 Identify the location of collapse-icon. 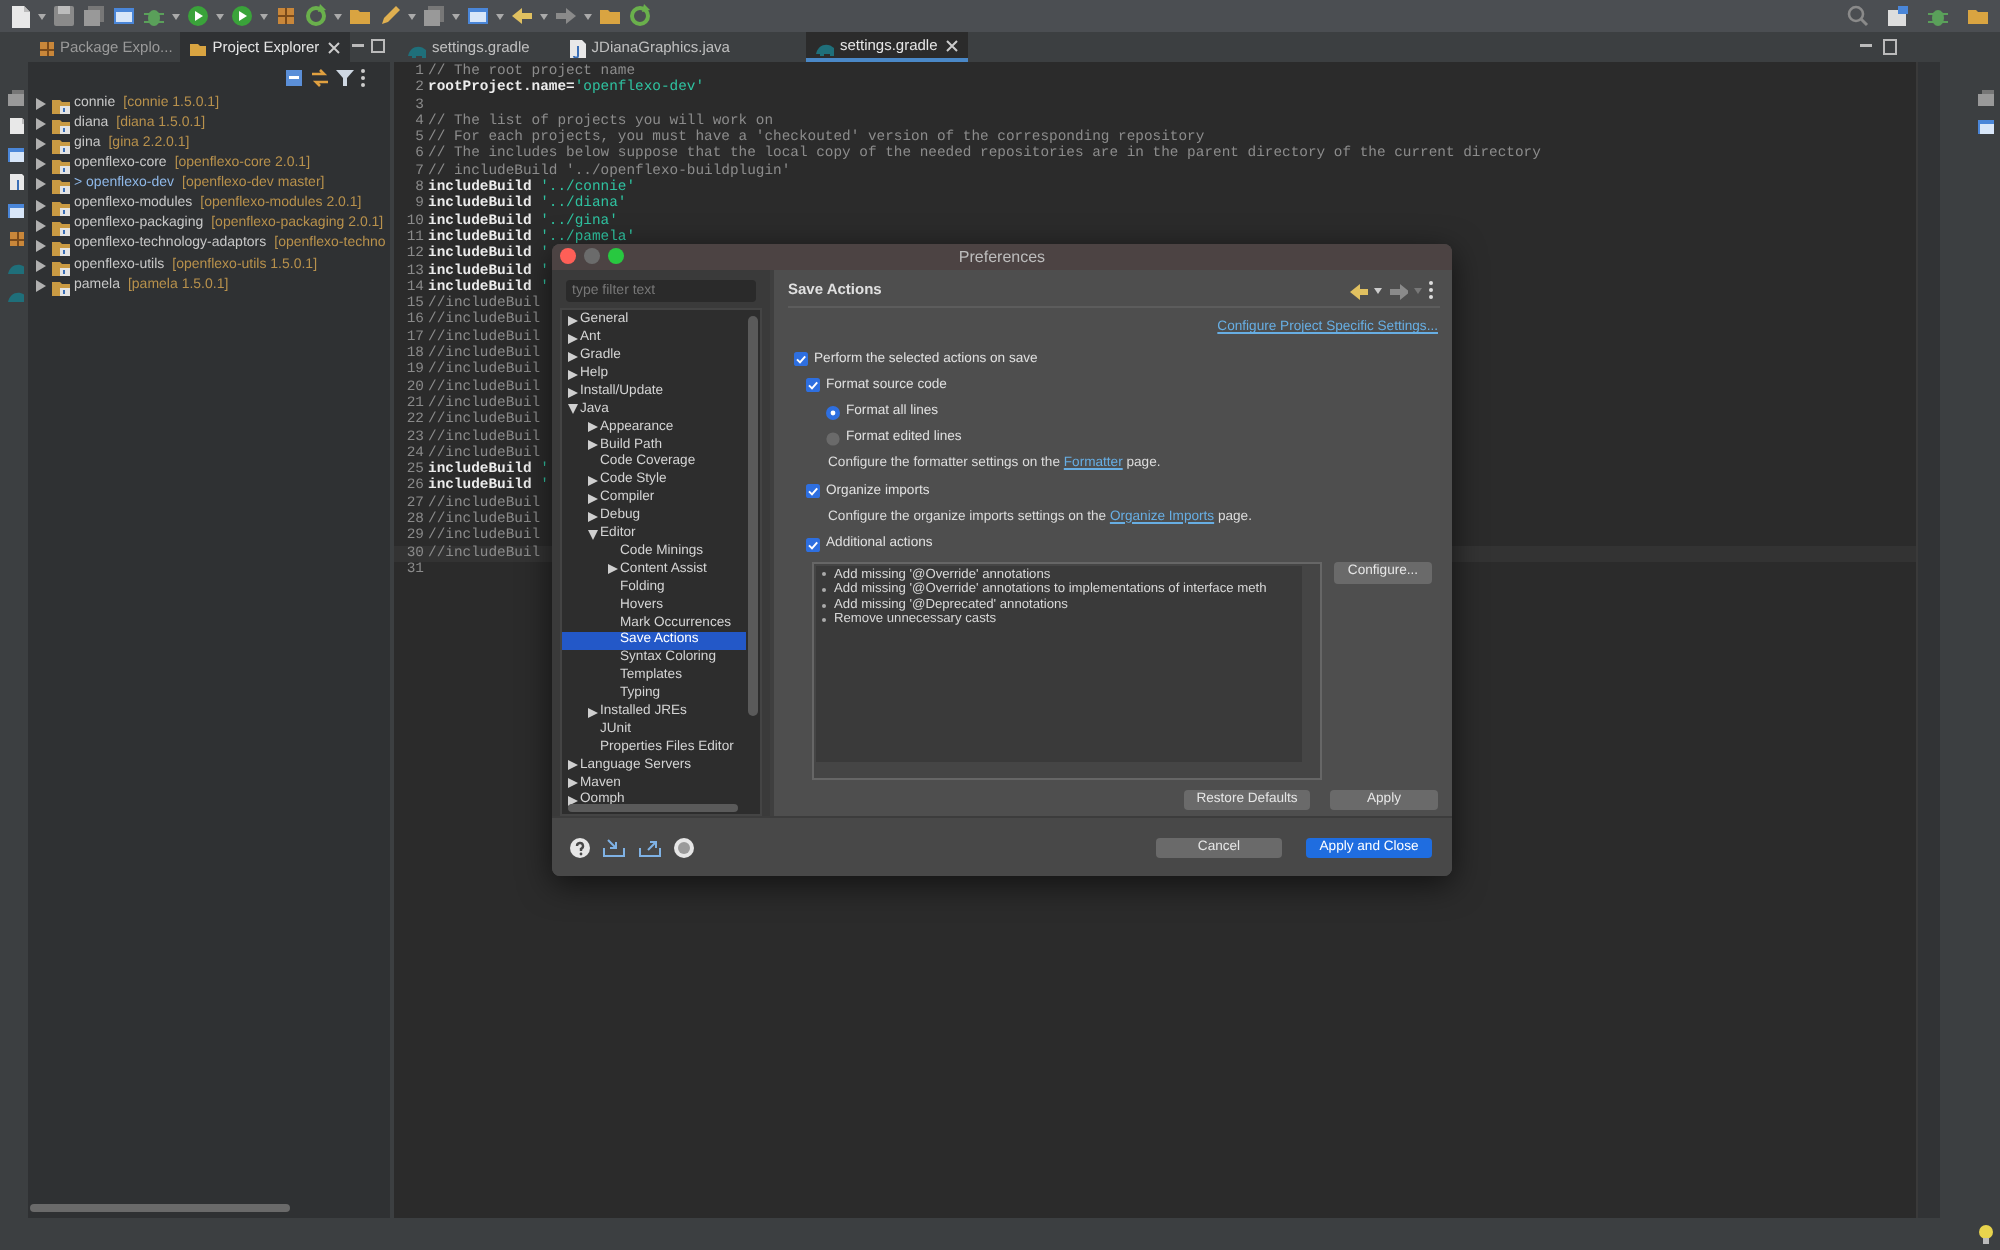
(294, 77).